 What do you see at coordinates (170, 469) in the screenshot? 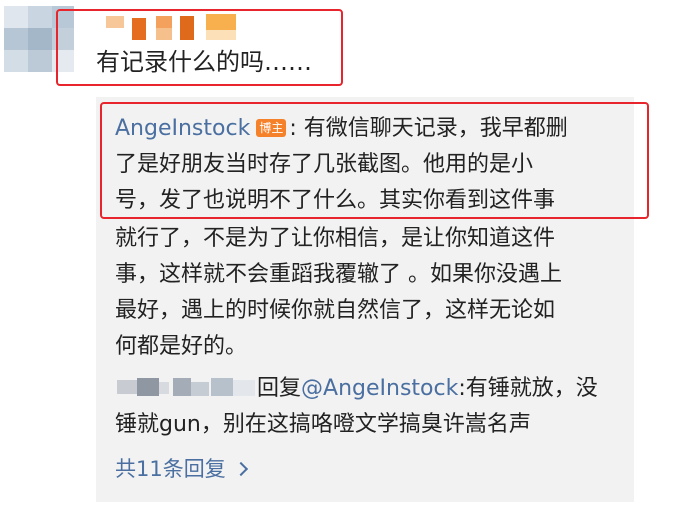
I see `more-replies-label: 共11条回复` at bounding box center [170, 469].